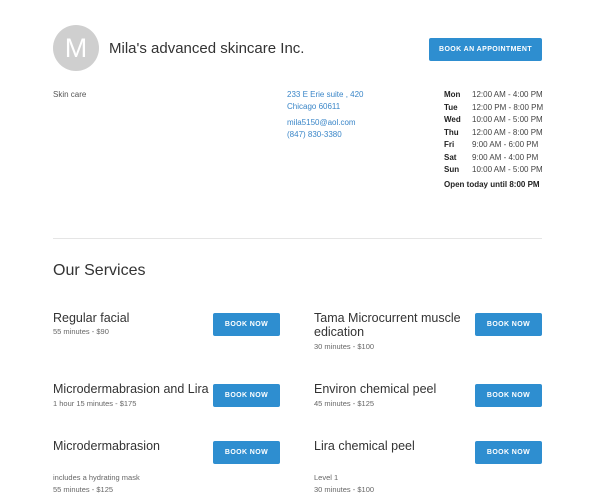  Describe the element at coordinates (507, 132) in the screenshot. I see `hours-time: 12:00 AM - 8:00 PM` at that location.